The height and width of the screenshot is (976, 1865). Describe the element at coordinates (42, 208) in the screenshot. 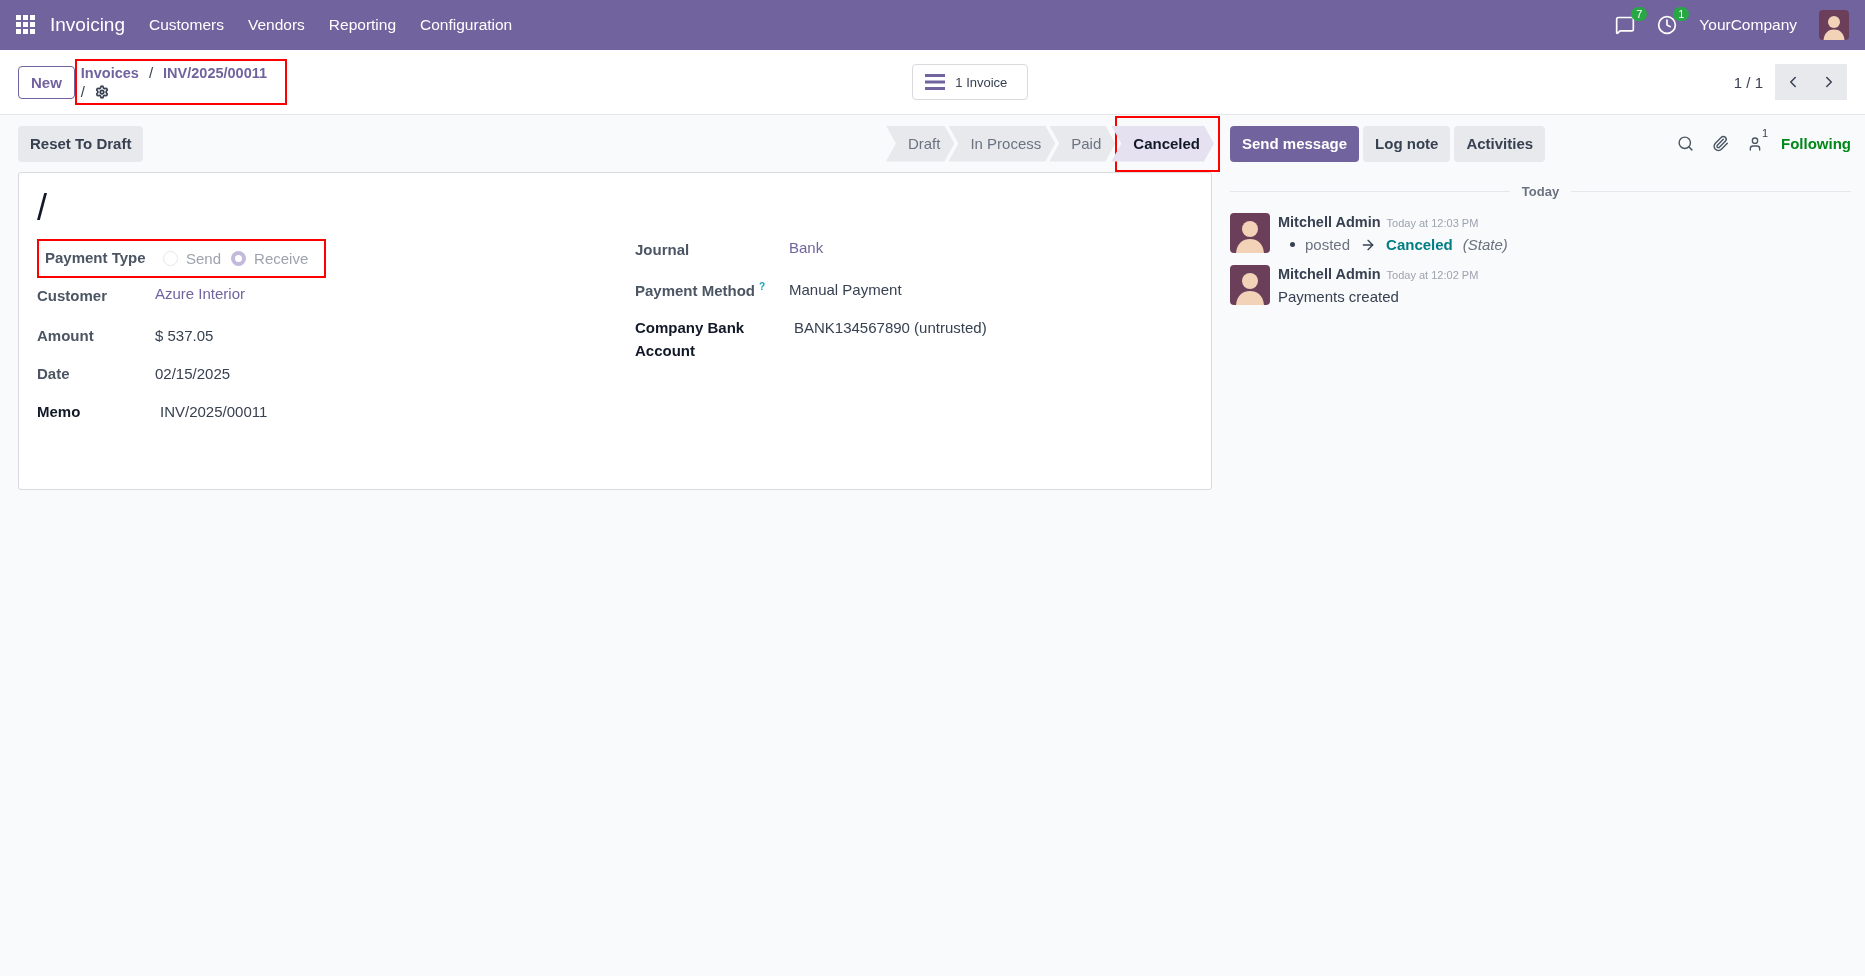

I see `record-title: /` at that location.